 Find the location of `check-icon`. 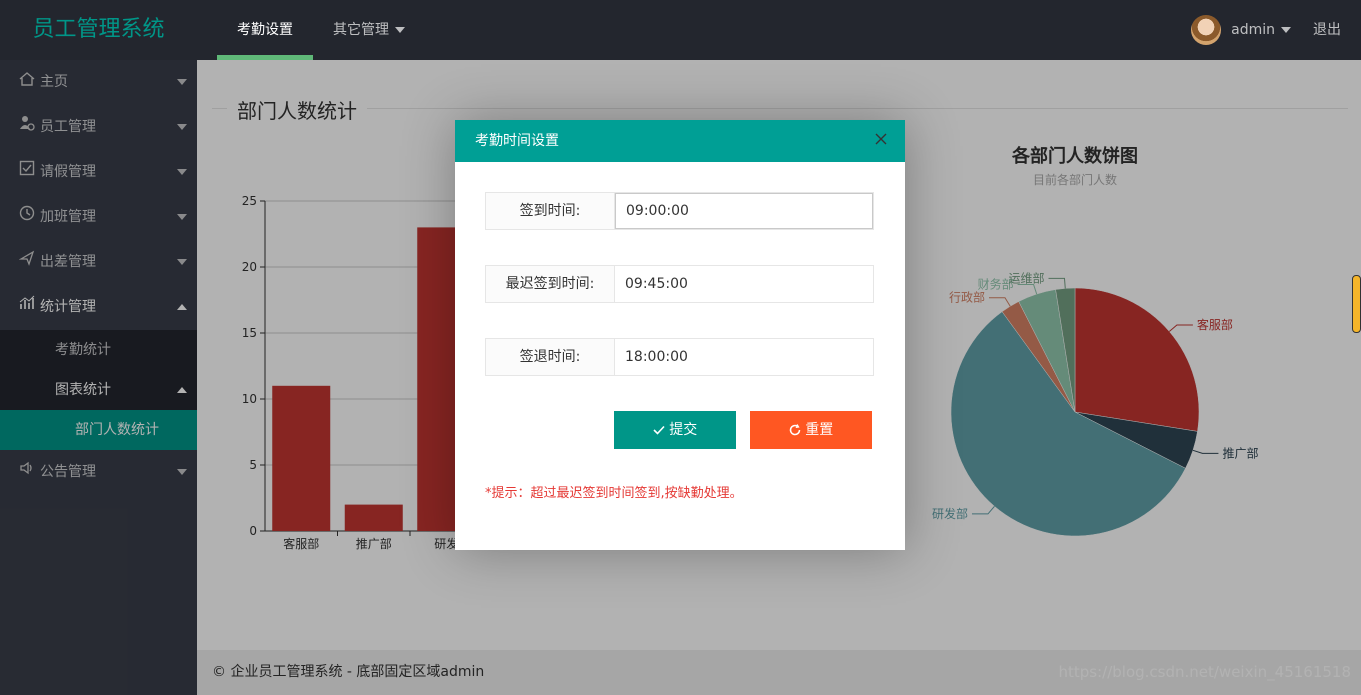

check-icon is located at coordinates (661, 430).